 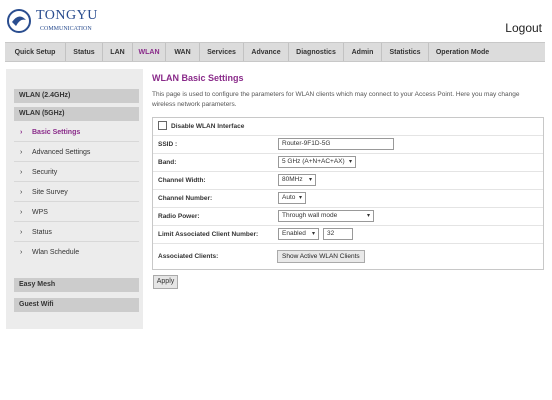 I want to click on show-active-clients-button: Show Active WLAN Clients, so click(x=321, y=256).